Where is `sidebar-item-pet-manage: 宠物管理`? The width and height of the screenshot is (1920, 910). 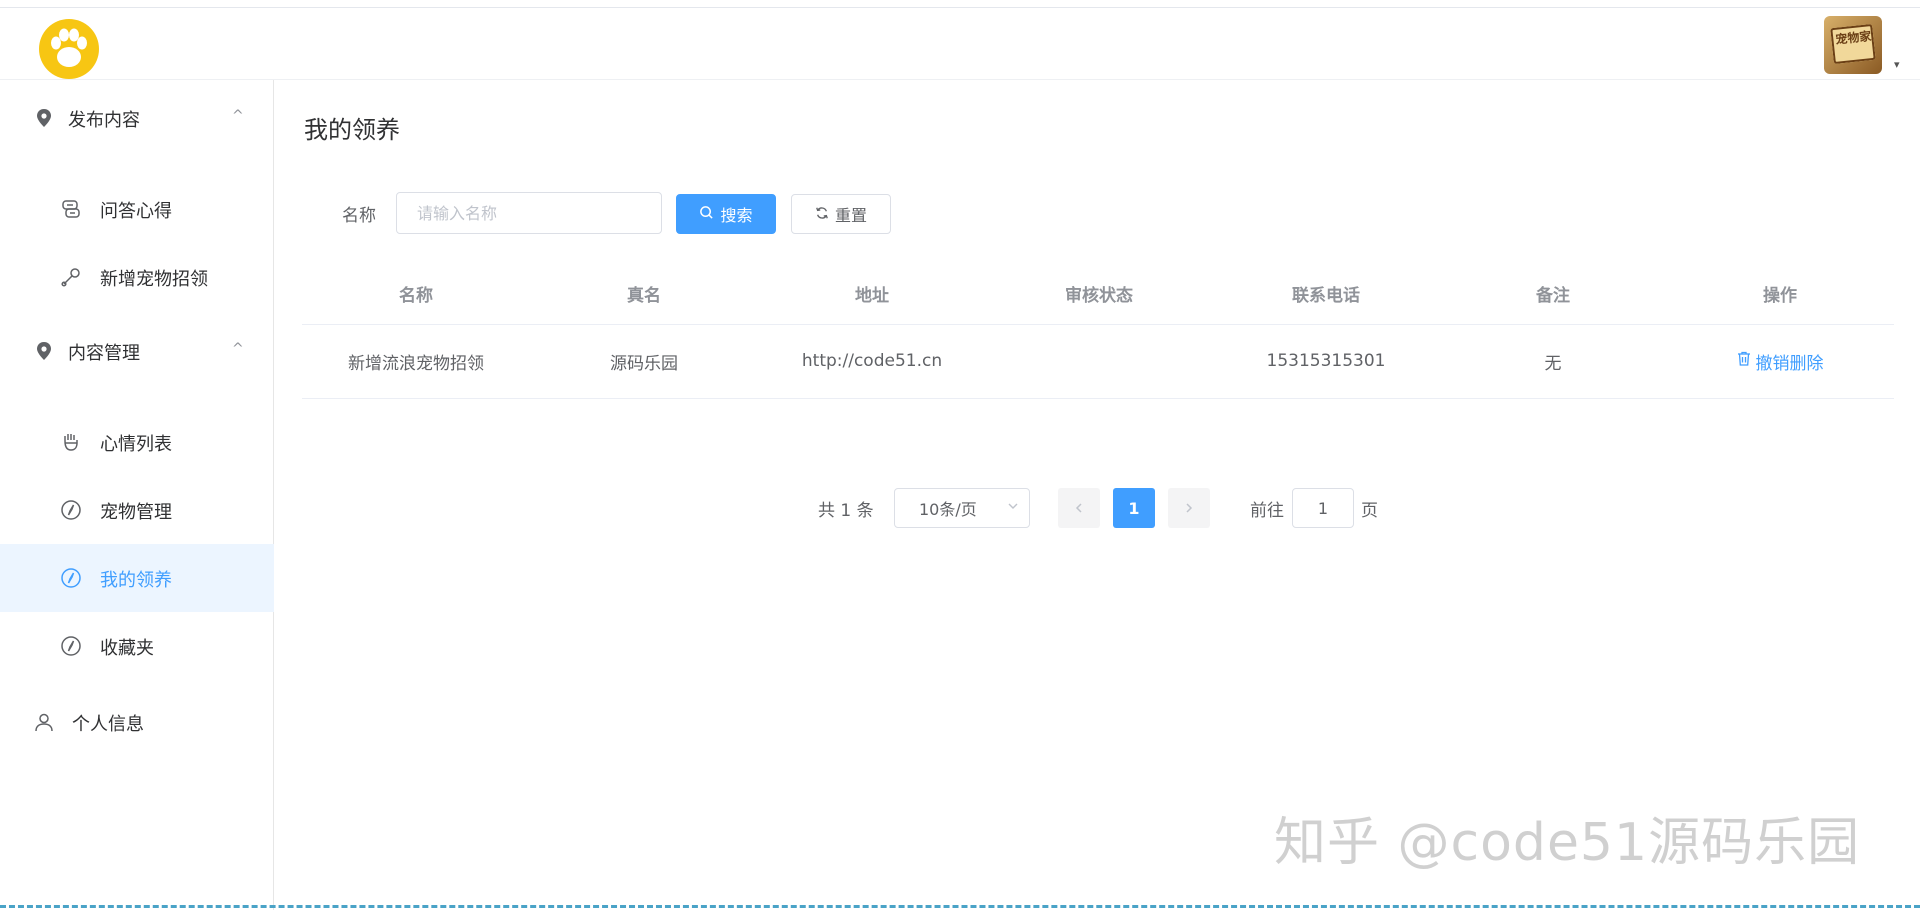 sidebar-item-pet-manage: 宠物管理 is located at coordinates (137, 510).